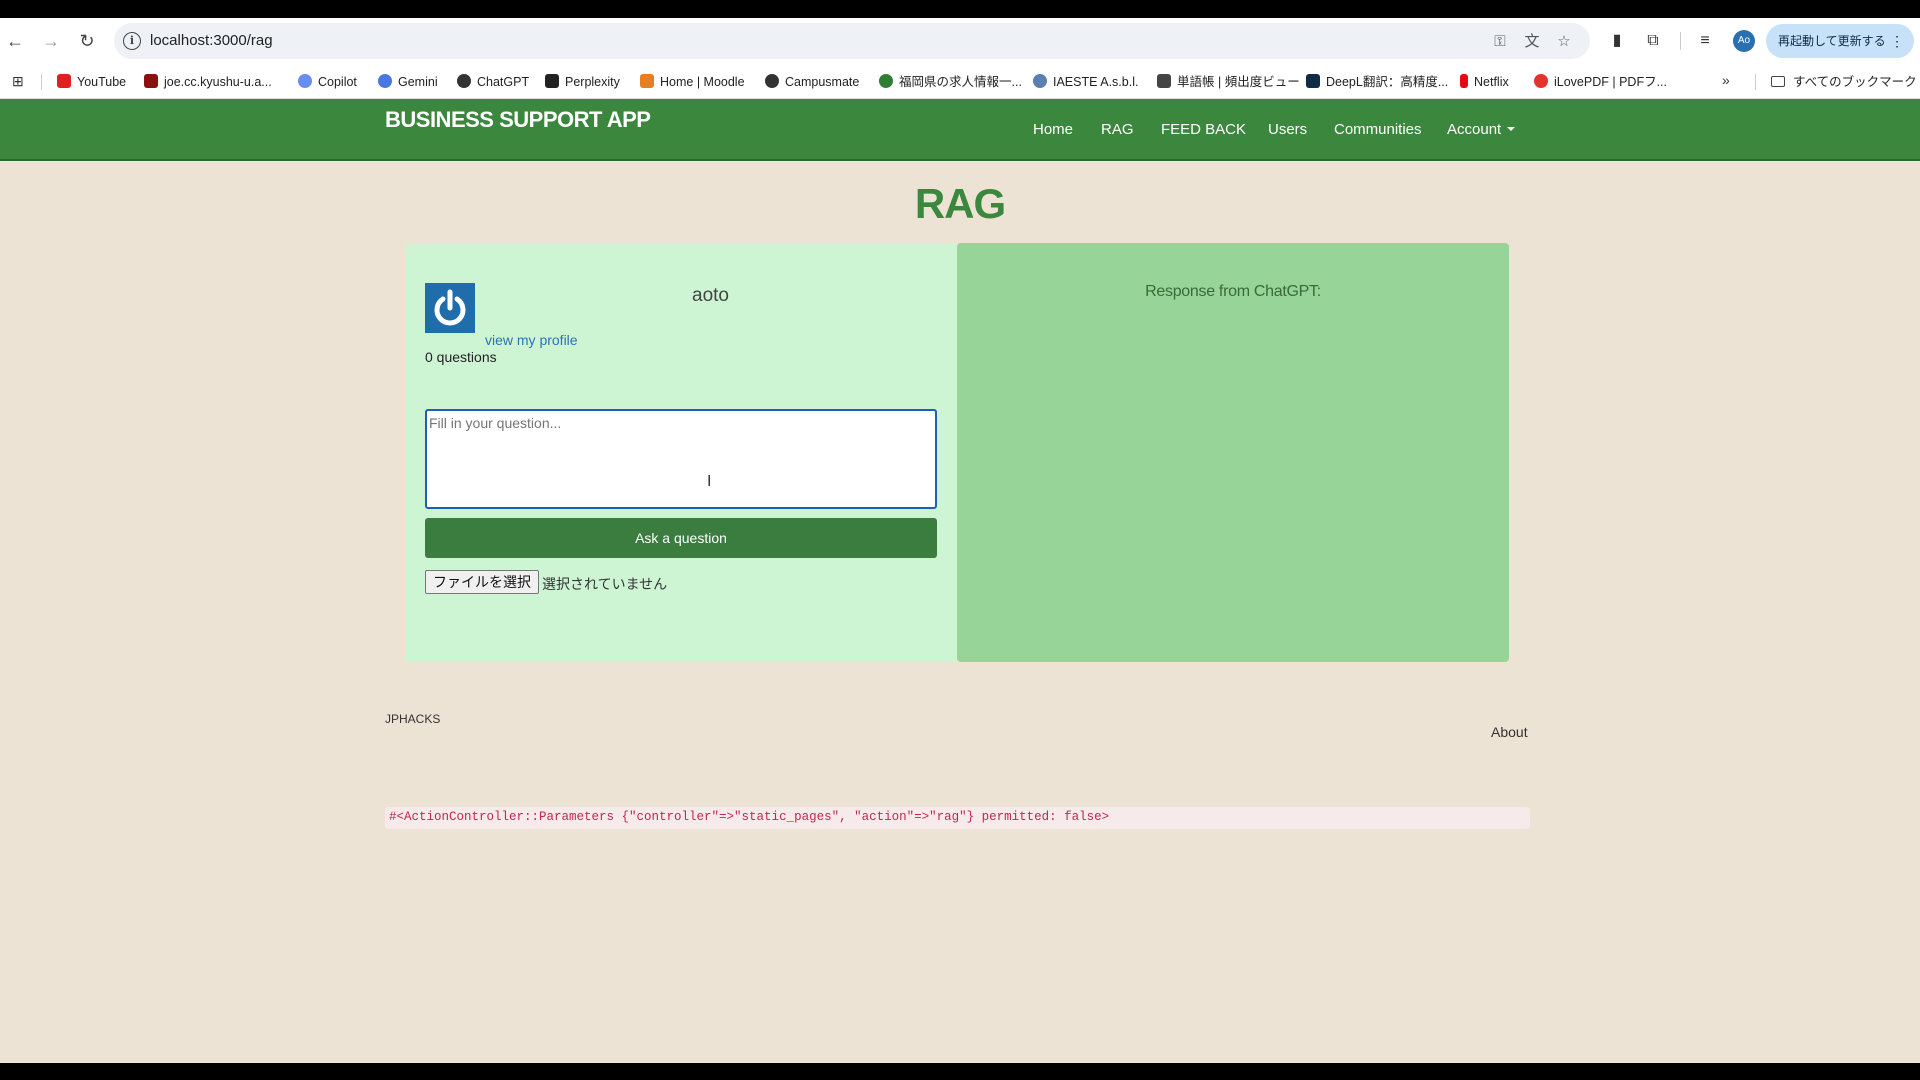  I want to click on netflix-icon, so click(1464, 81).